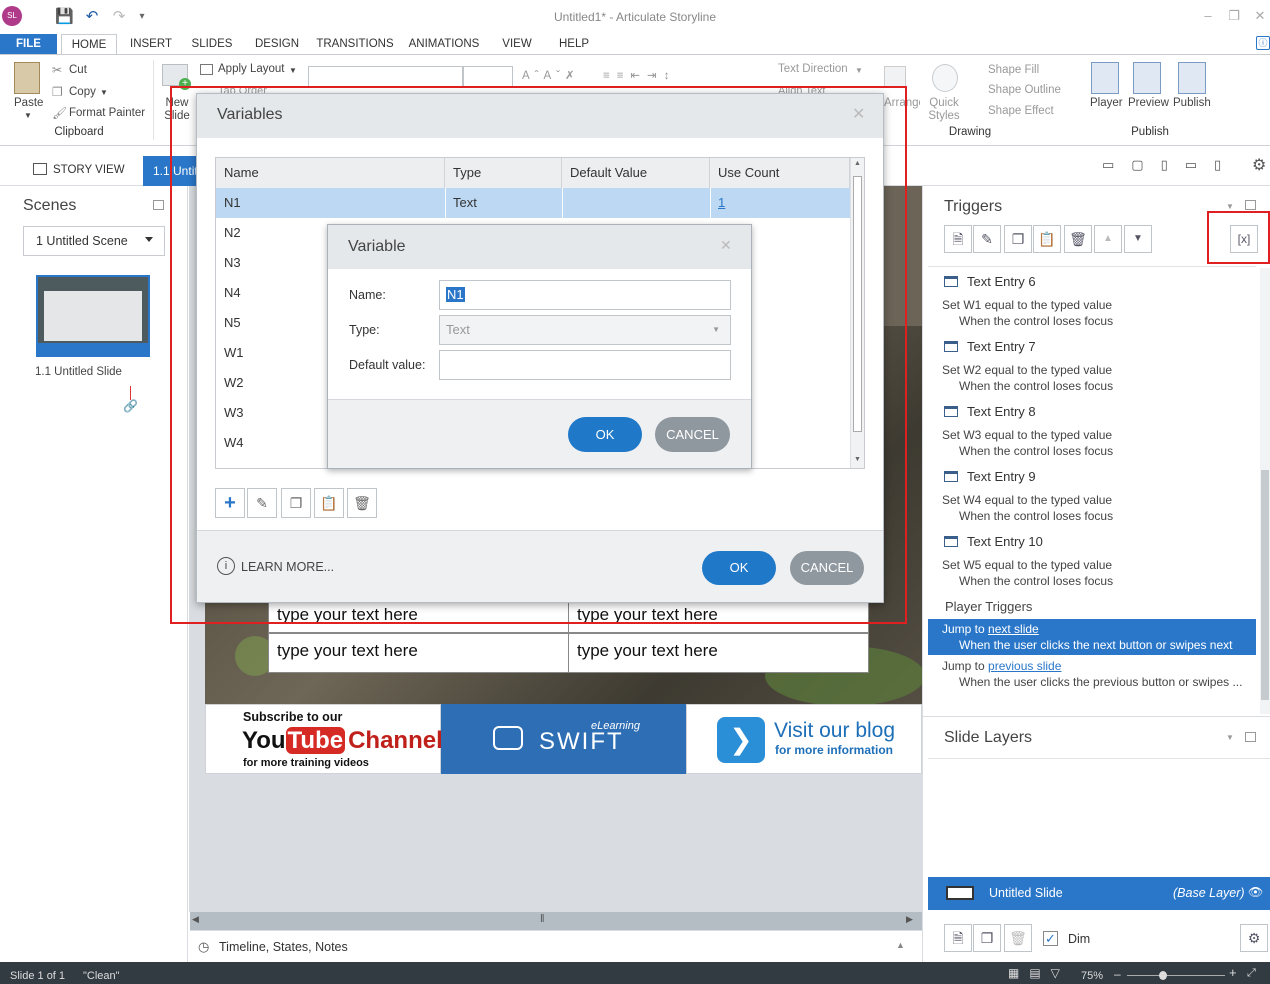 The width and height of the screenshot is (1270, 984). I want to click on text-direction-button: Text Direction, so click(813, 69).